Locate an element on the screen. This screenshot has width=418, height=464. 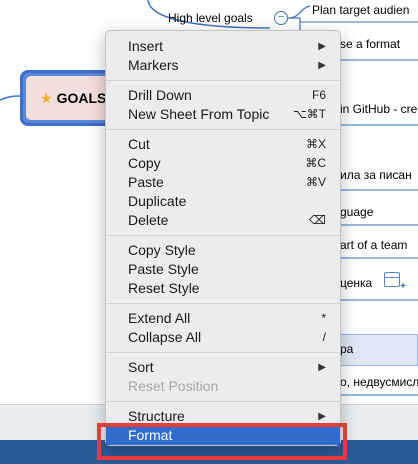
menu-item-label: New Sheet From Topic is located at coordinates (199, 114).